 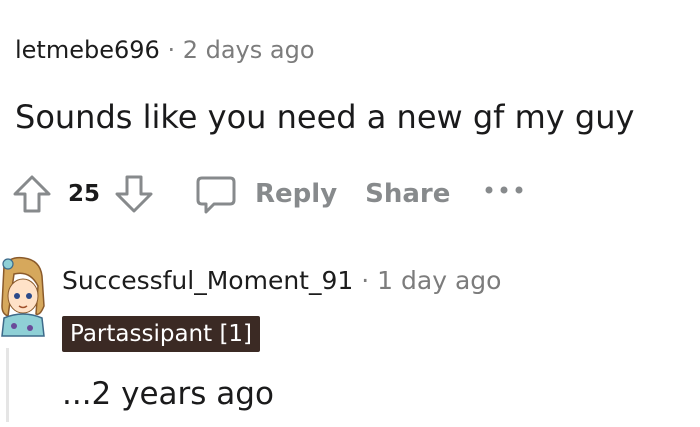 I want to click on comment-bubble-icon, so click(x=216, y=194).